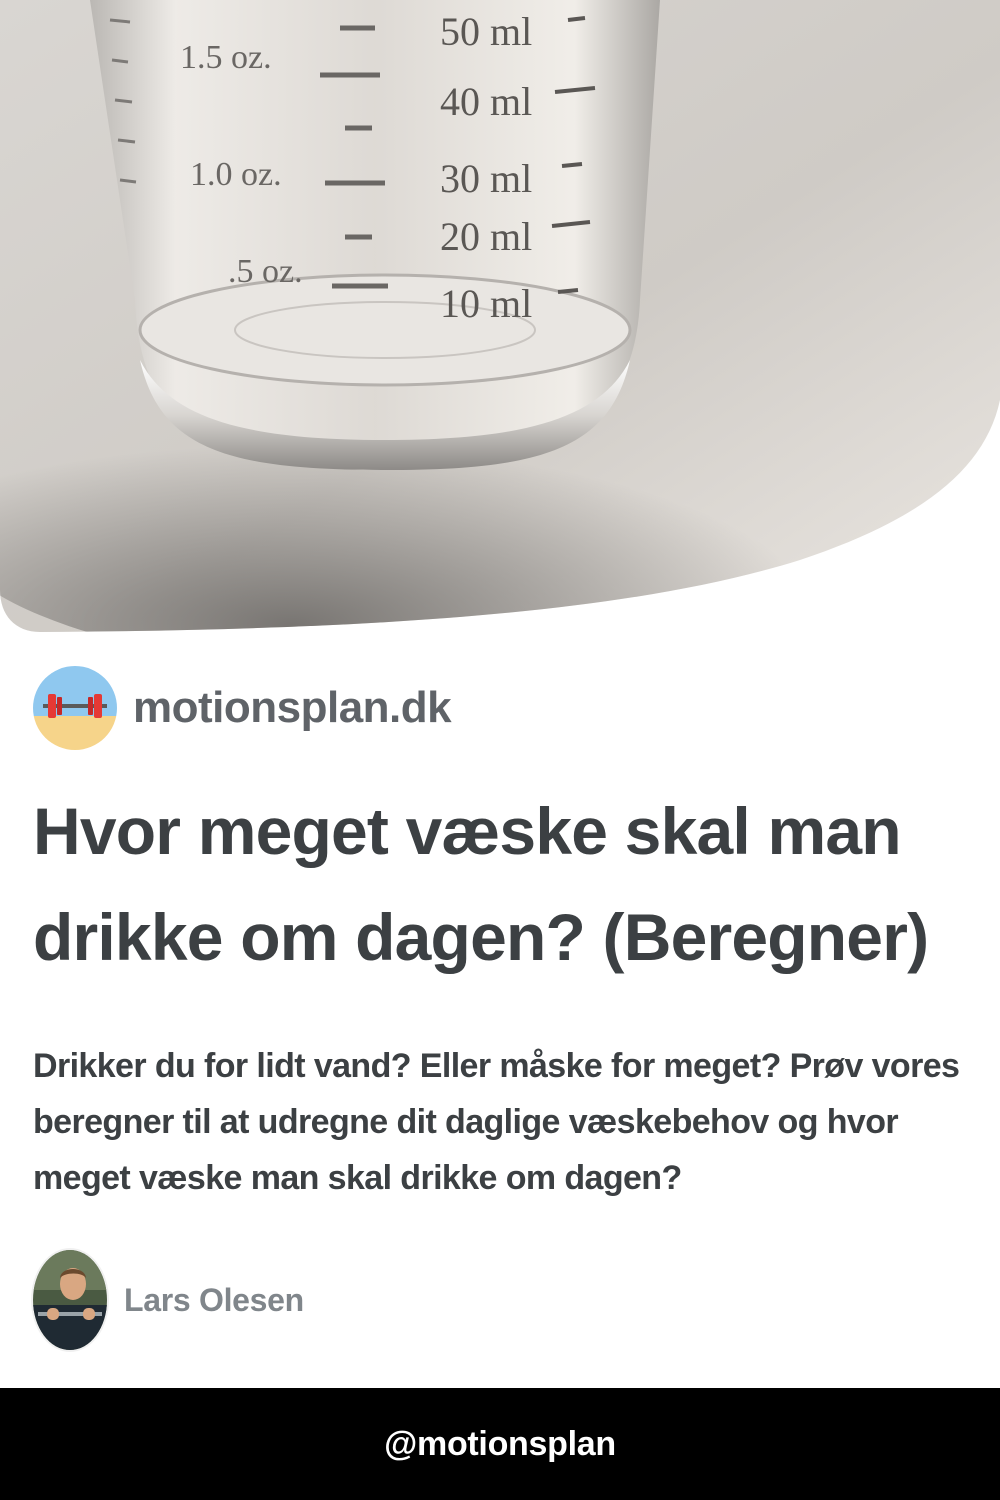 The image size is (1000, 1500). What do you see at coordinates (486, 31) in the screenshot?
I see `glass-marking-text: 50 ml` at bounding box center [486, 31].